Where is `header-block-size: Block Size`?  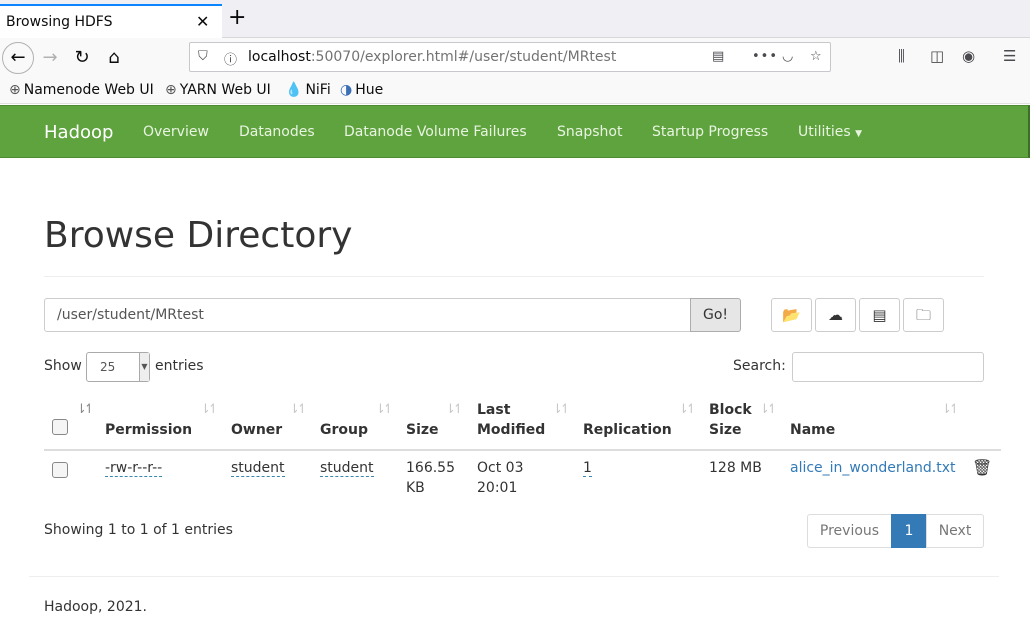
header-block-size: Block Size is located at coordinates (730, 420).